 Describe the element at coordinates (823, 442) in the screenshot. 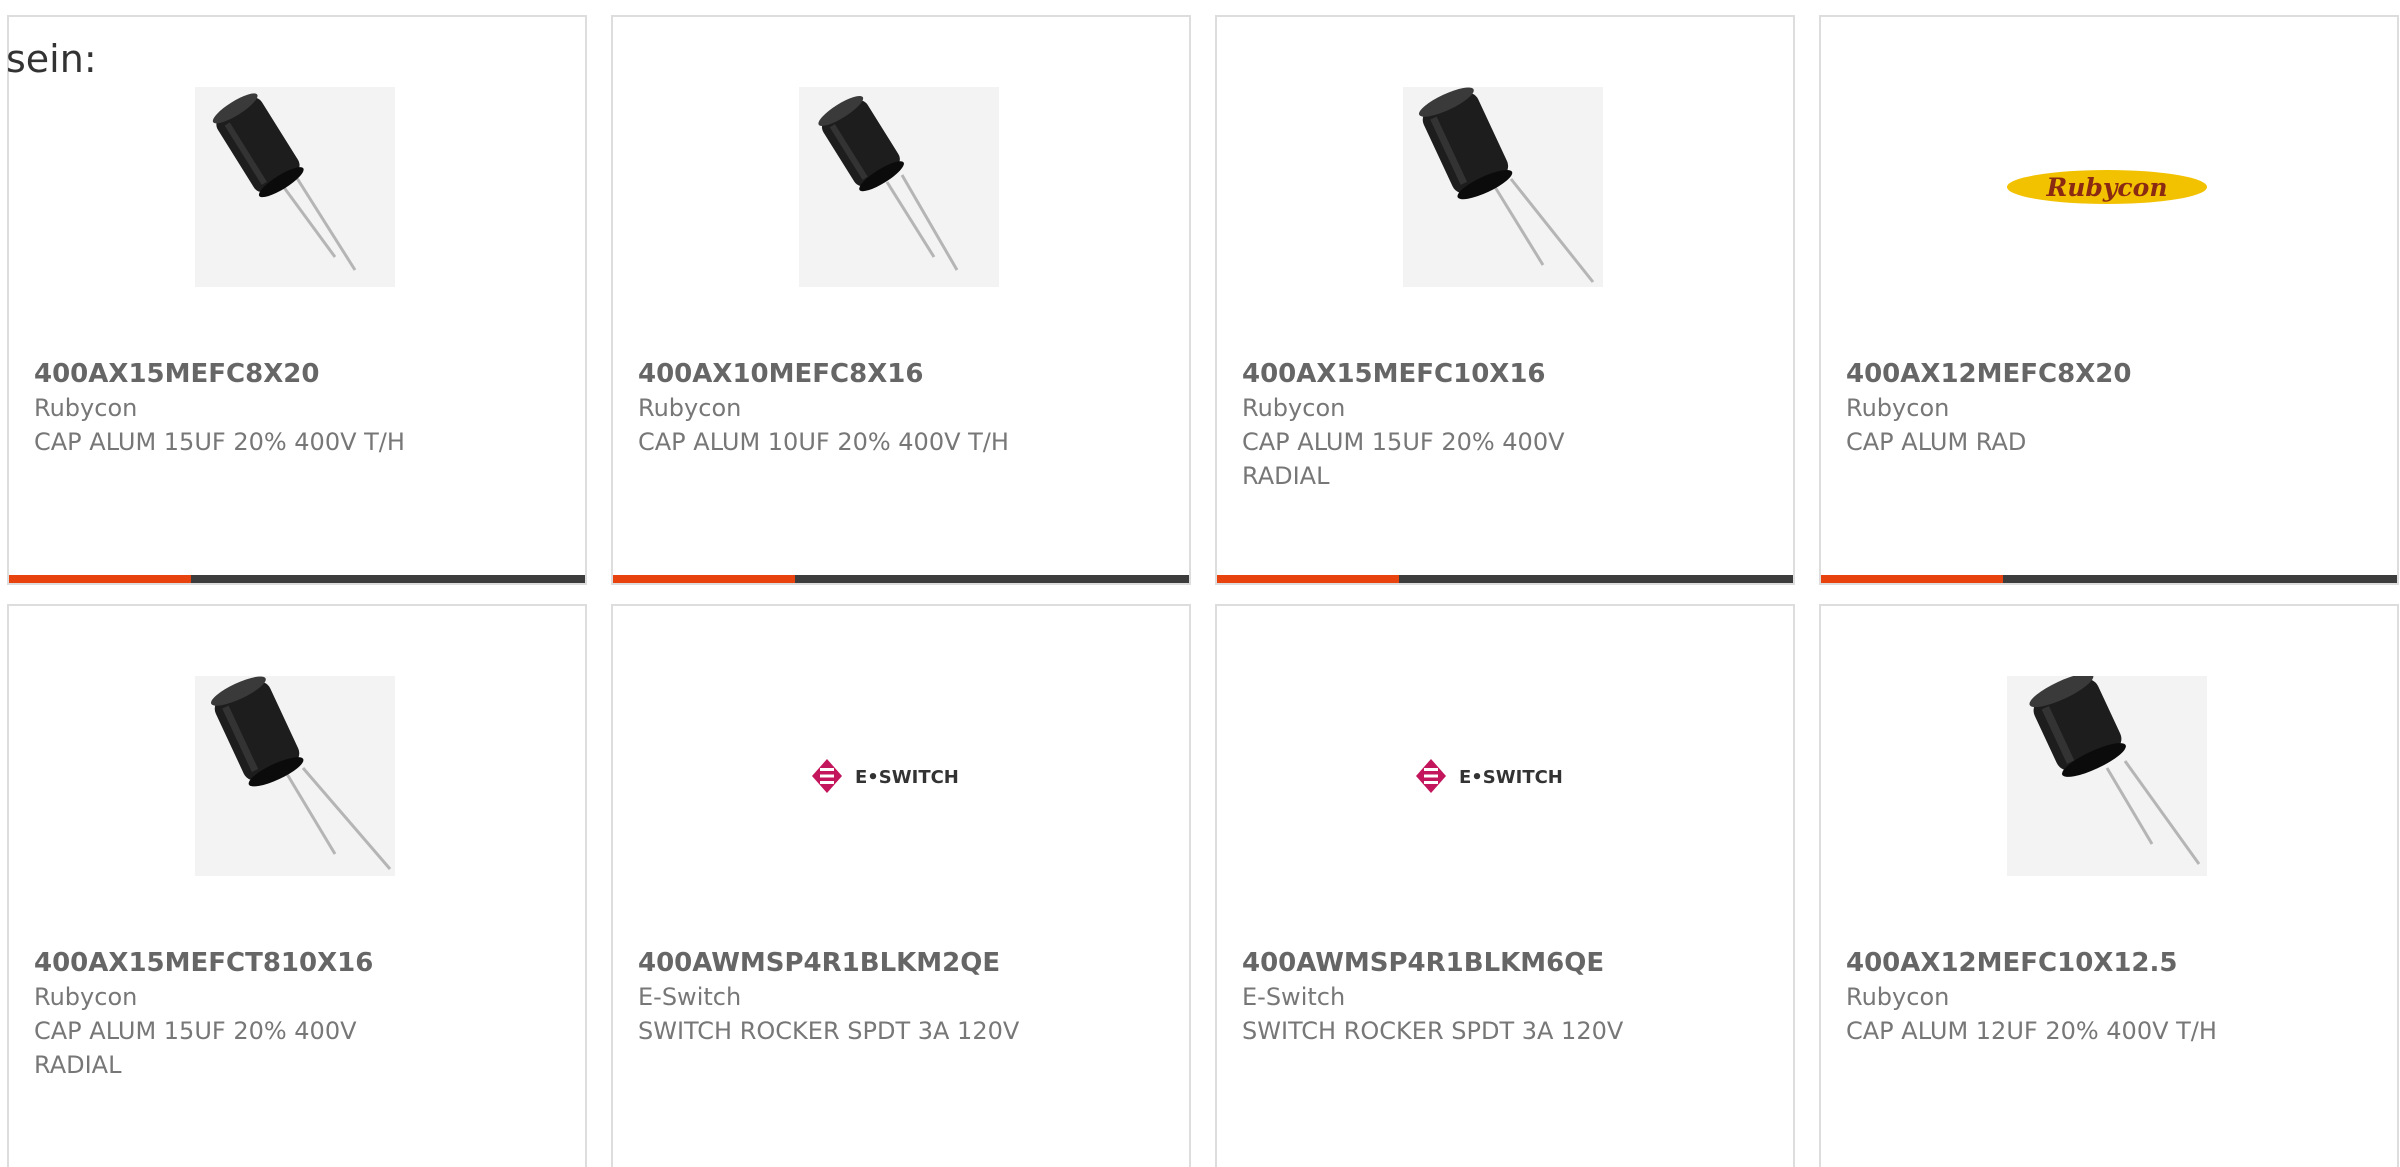

I see `product-description: CAP ALUM 10UF 20% 400V T/H` at that location.